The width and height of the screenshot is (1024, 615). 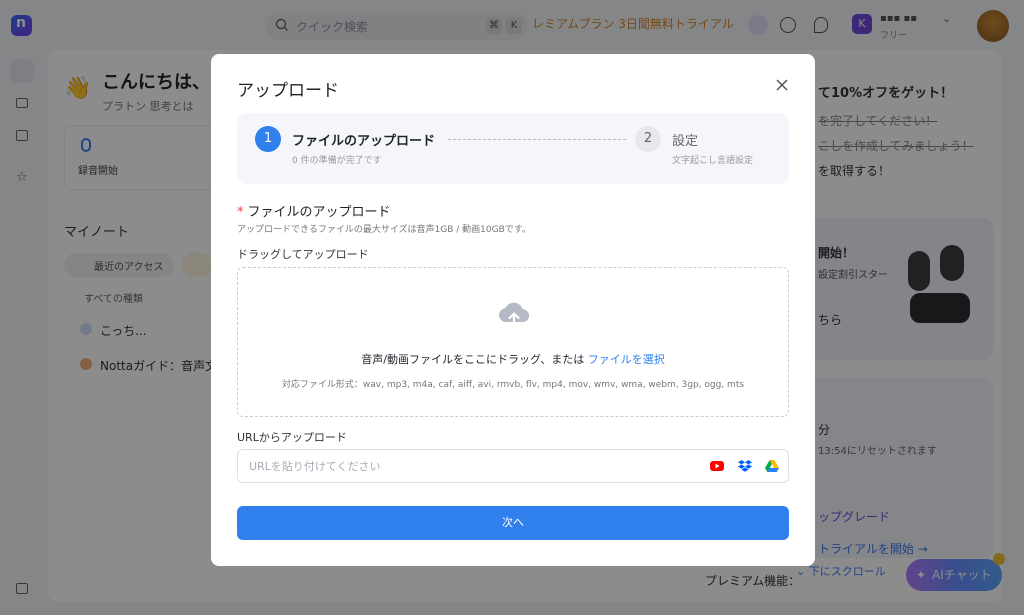 What do you see at coordinates (782, 85) in the screenshot?
I see `close-icon` at bounding box center [782, 85].